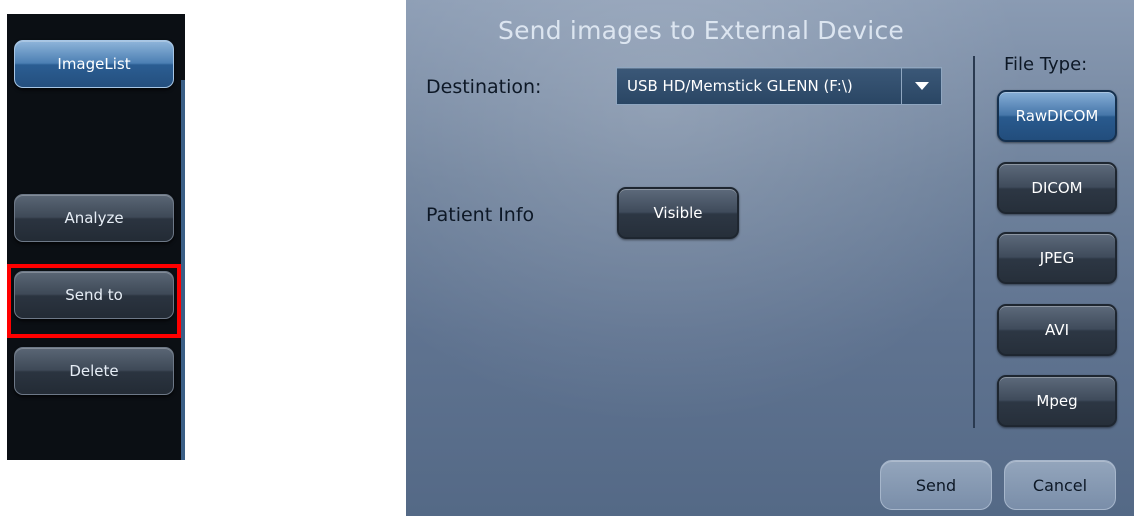  I want to click on file-type-mpeg-label: Mpeg, so click(1057, 401).